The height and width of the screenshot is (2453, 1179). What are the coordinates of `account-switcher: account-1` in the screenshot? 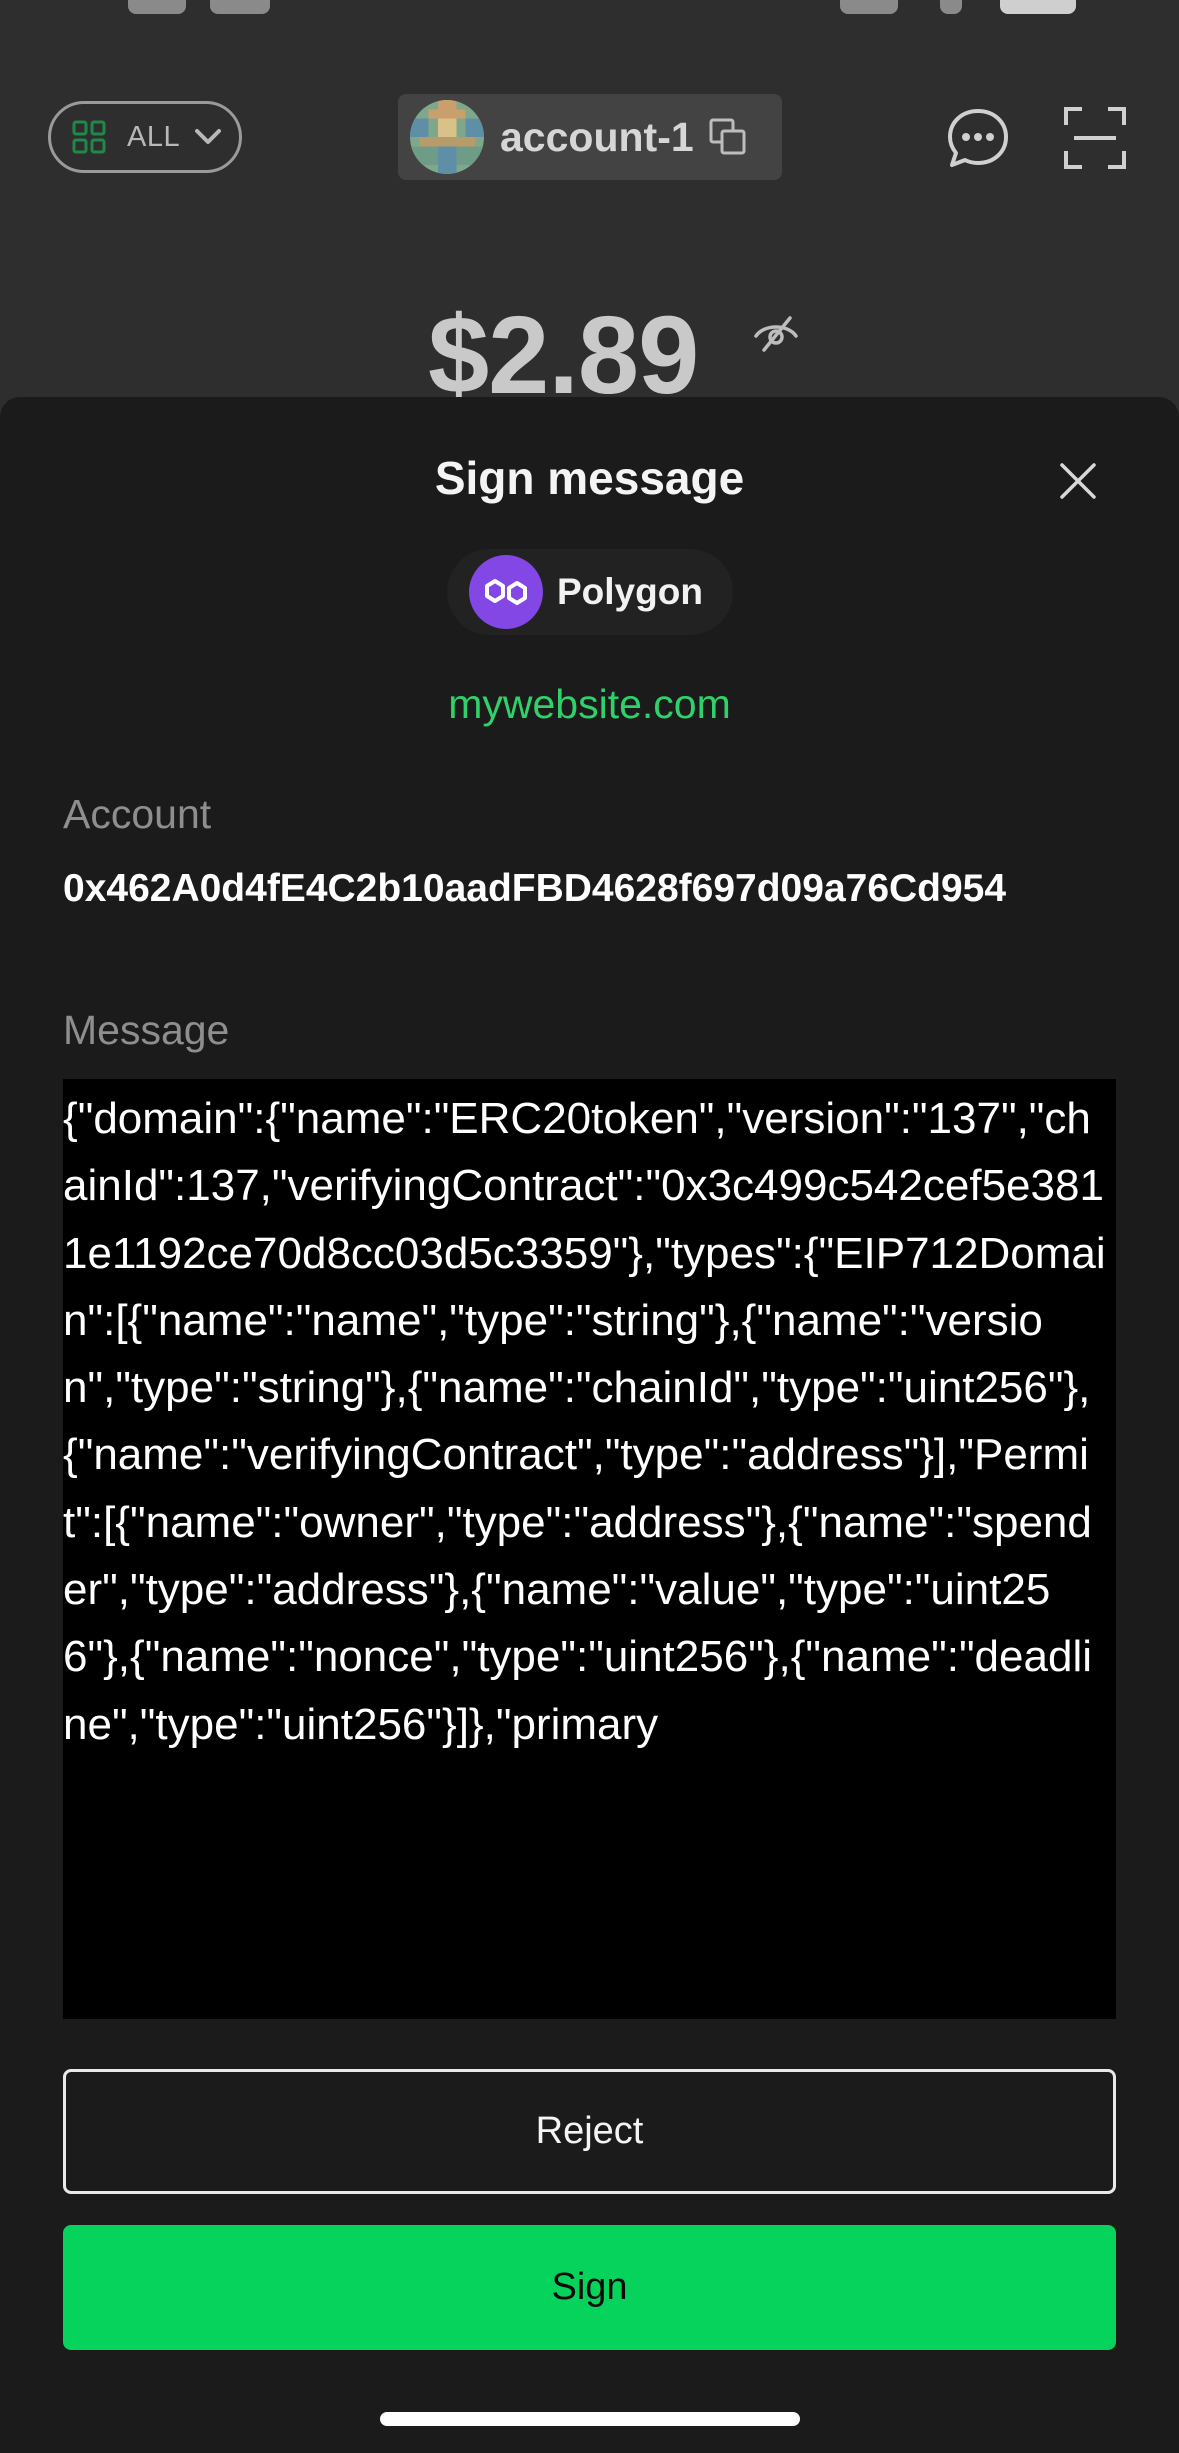 It's located at (590, 137).